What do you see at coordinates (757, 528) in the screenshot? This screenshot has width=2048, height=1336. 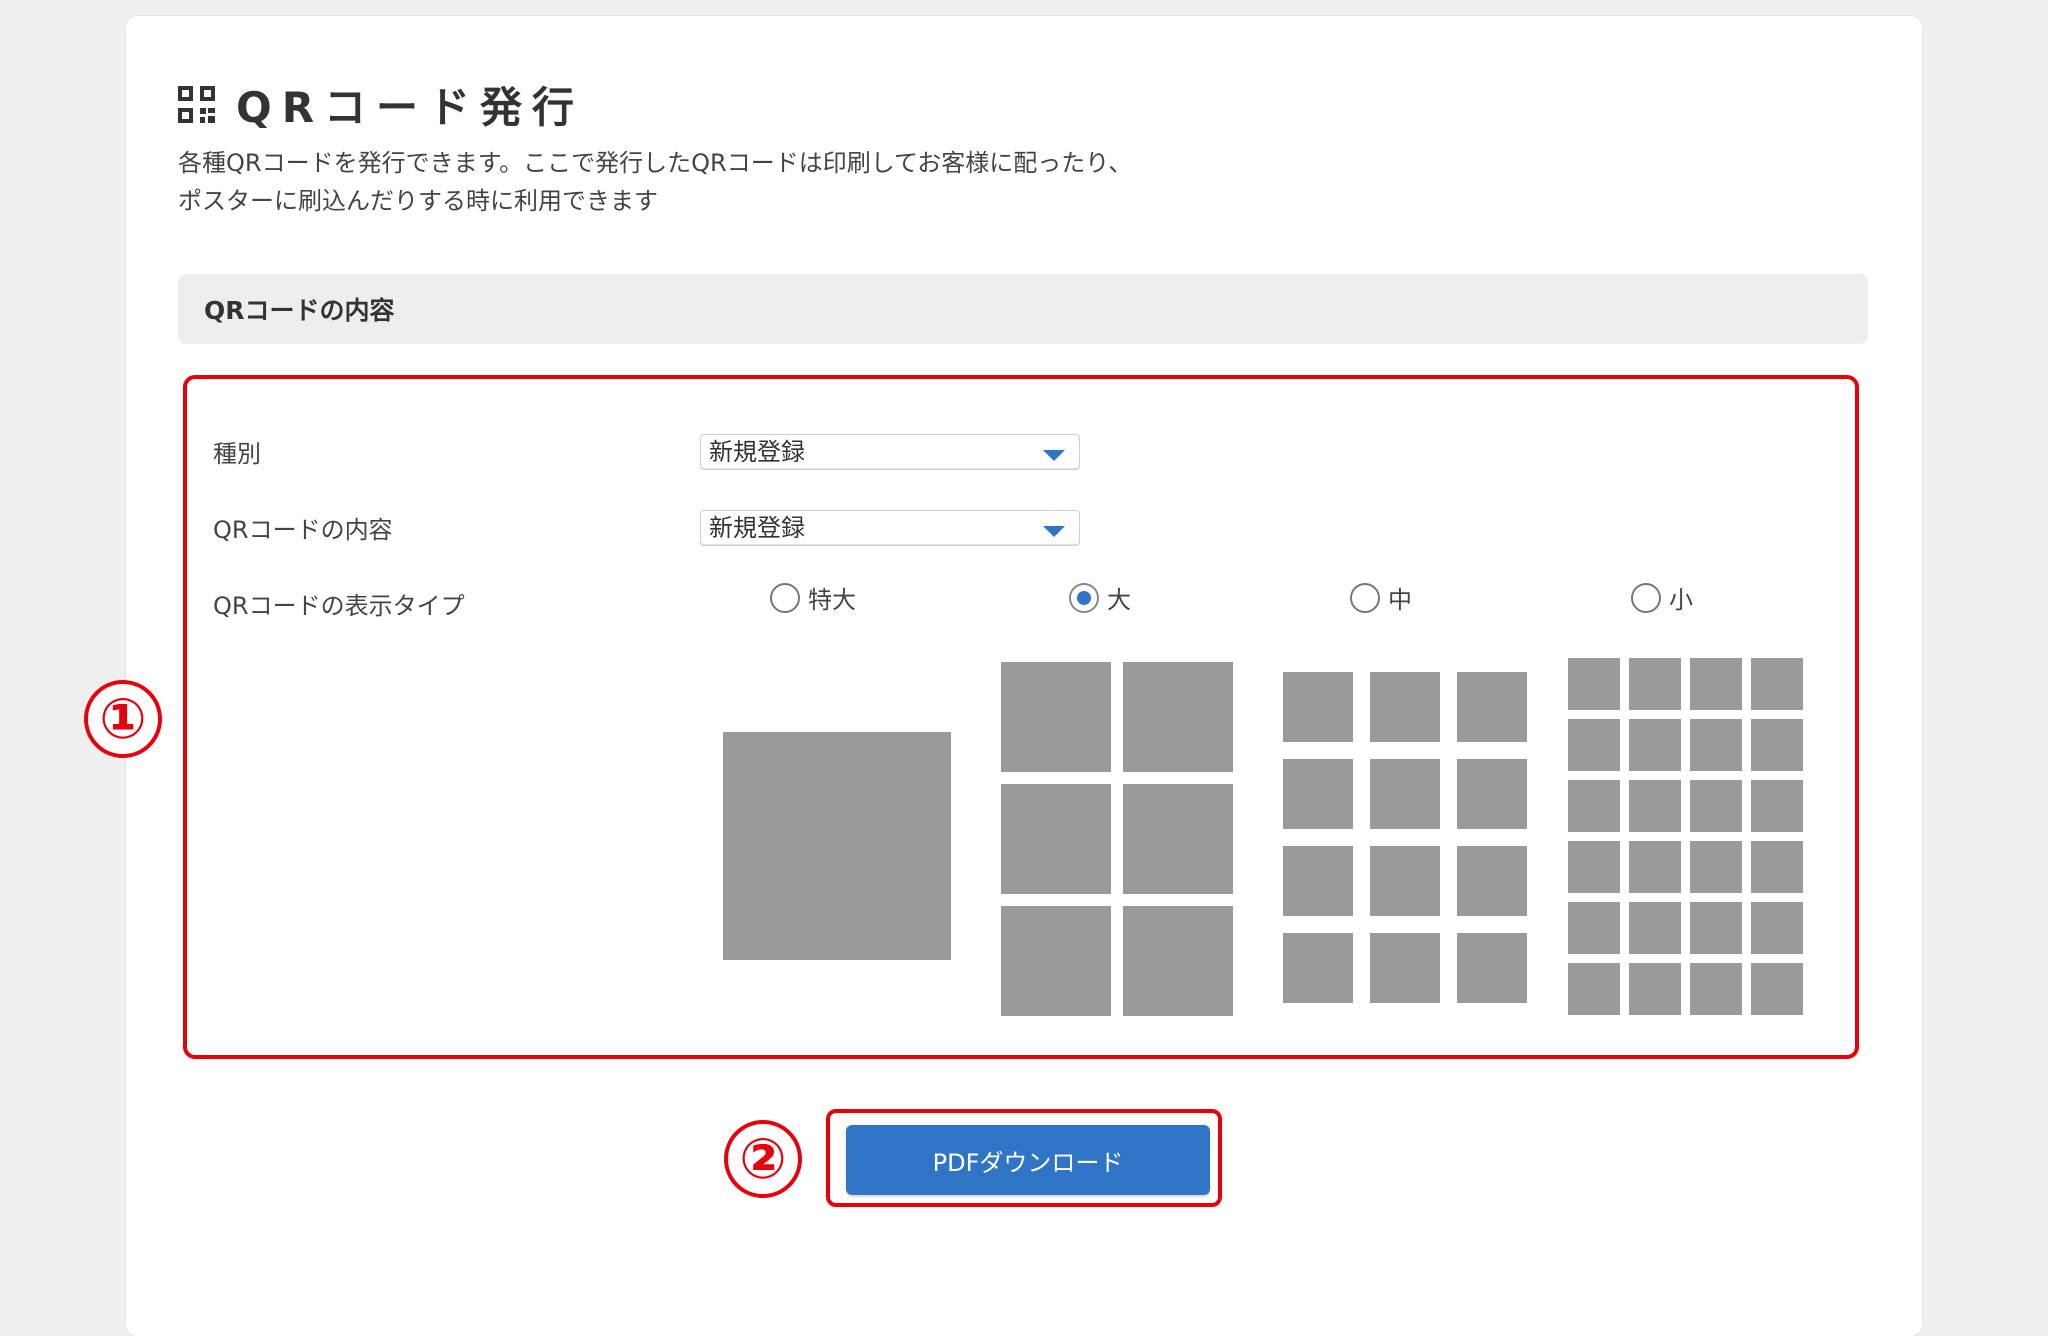 I see `content-select-value: 新規登録` at bounding box center [757, 528].